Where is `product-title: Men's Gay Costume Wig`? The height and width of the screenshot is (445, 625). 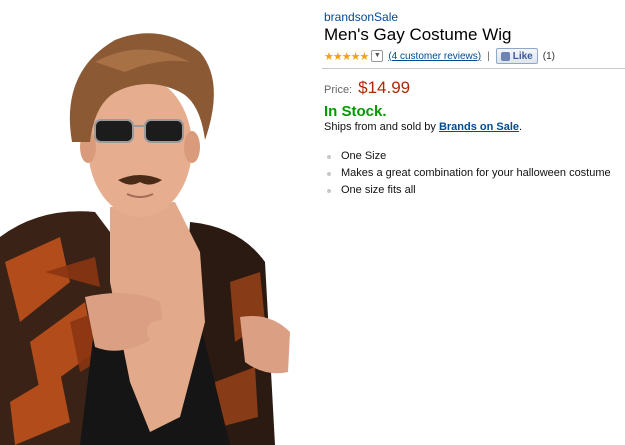 product-title: Men's Gay Costume Wig is located at coordinates (418, 34).